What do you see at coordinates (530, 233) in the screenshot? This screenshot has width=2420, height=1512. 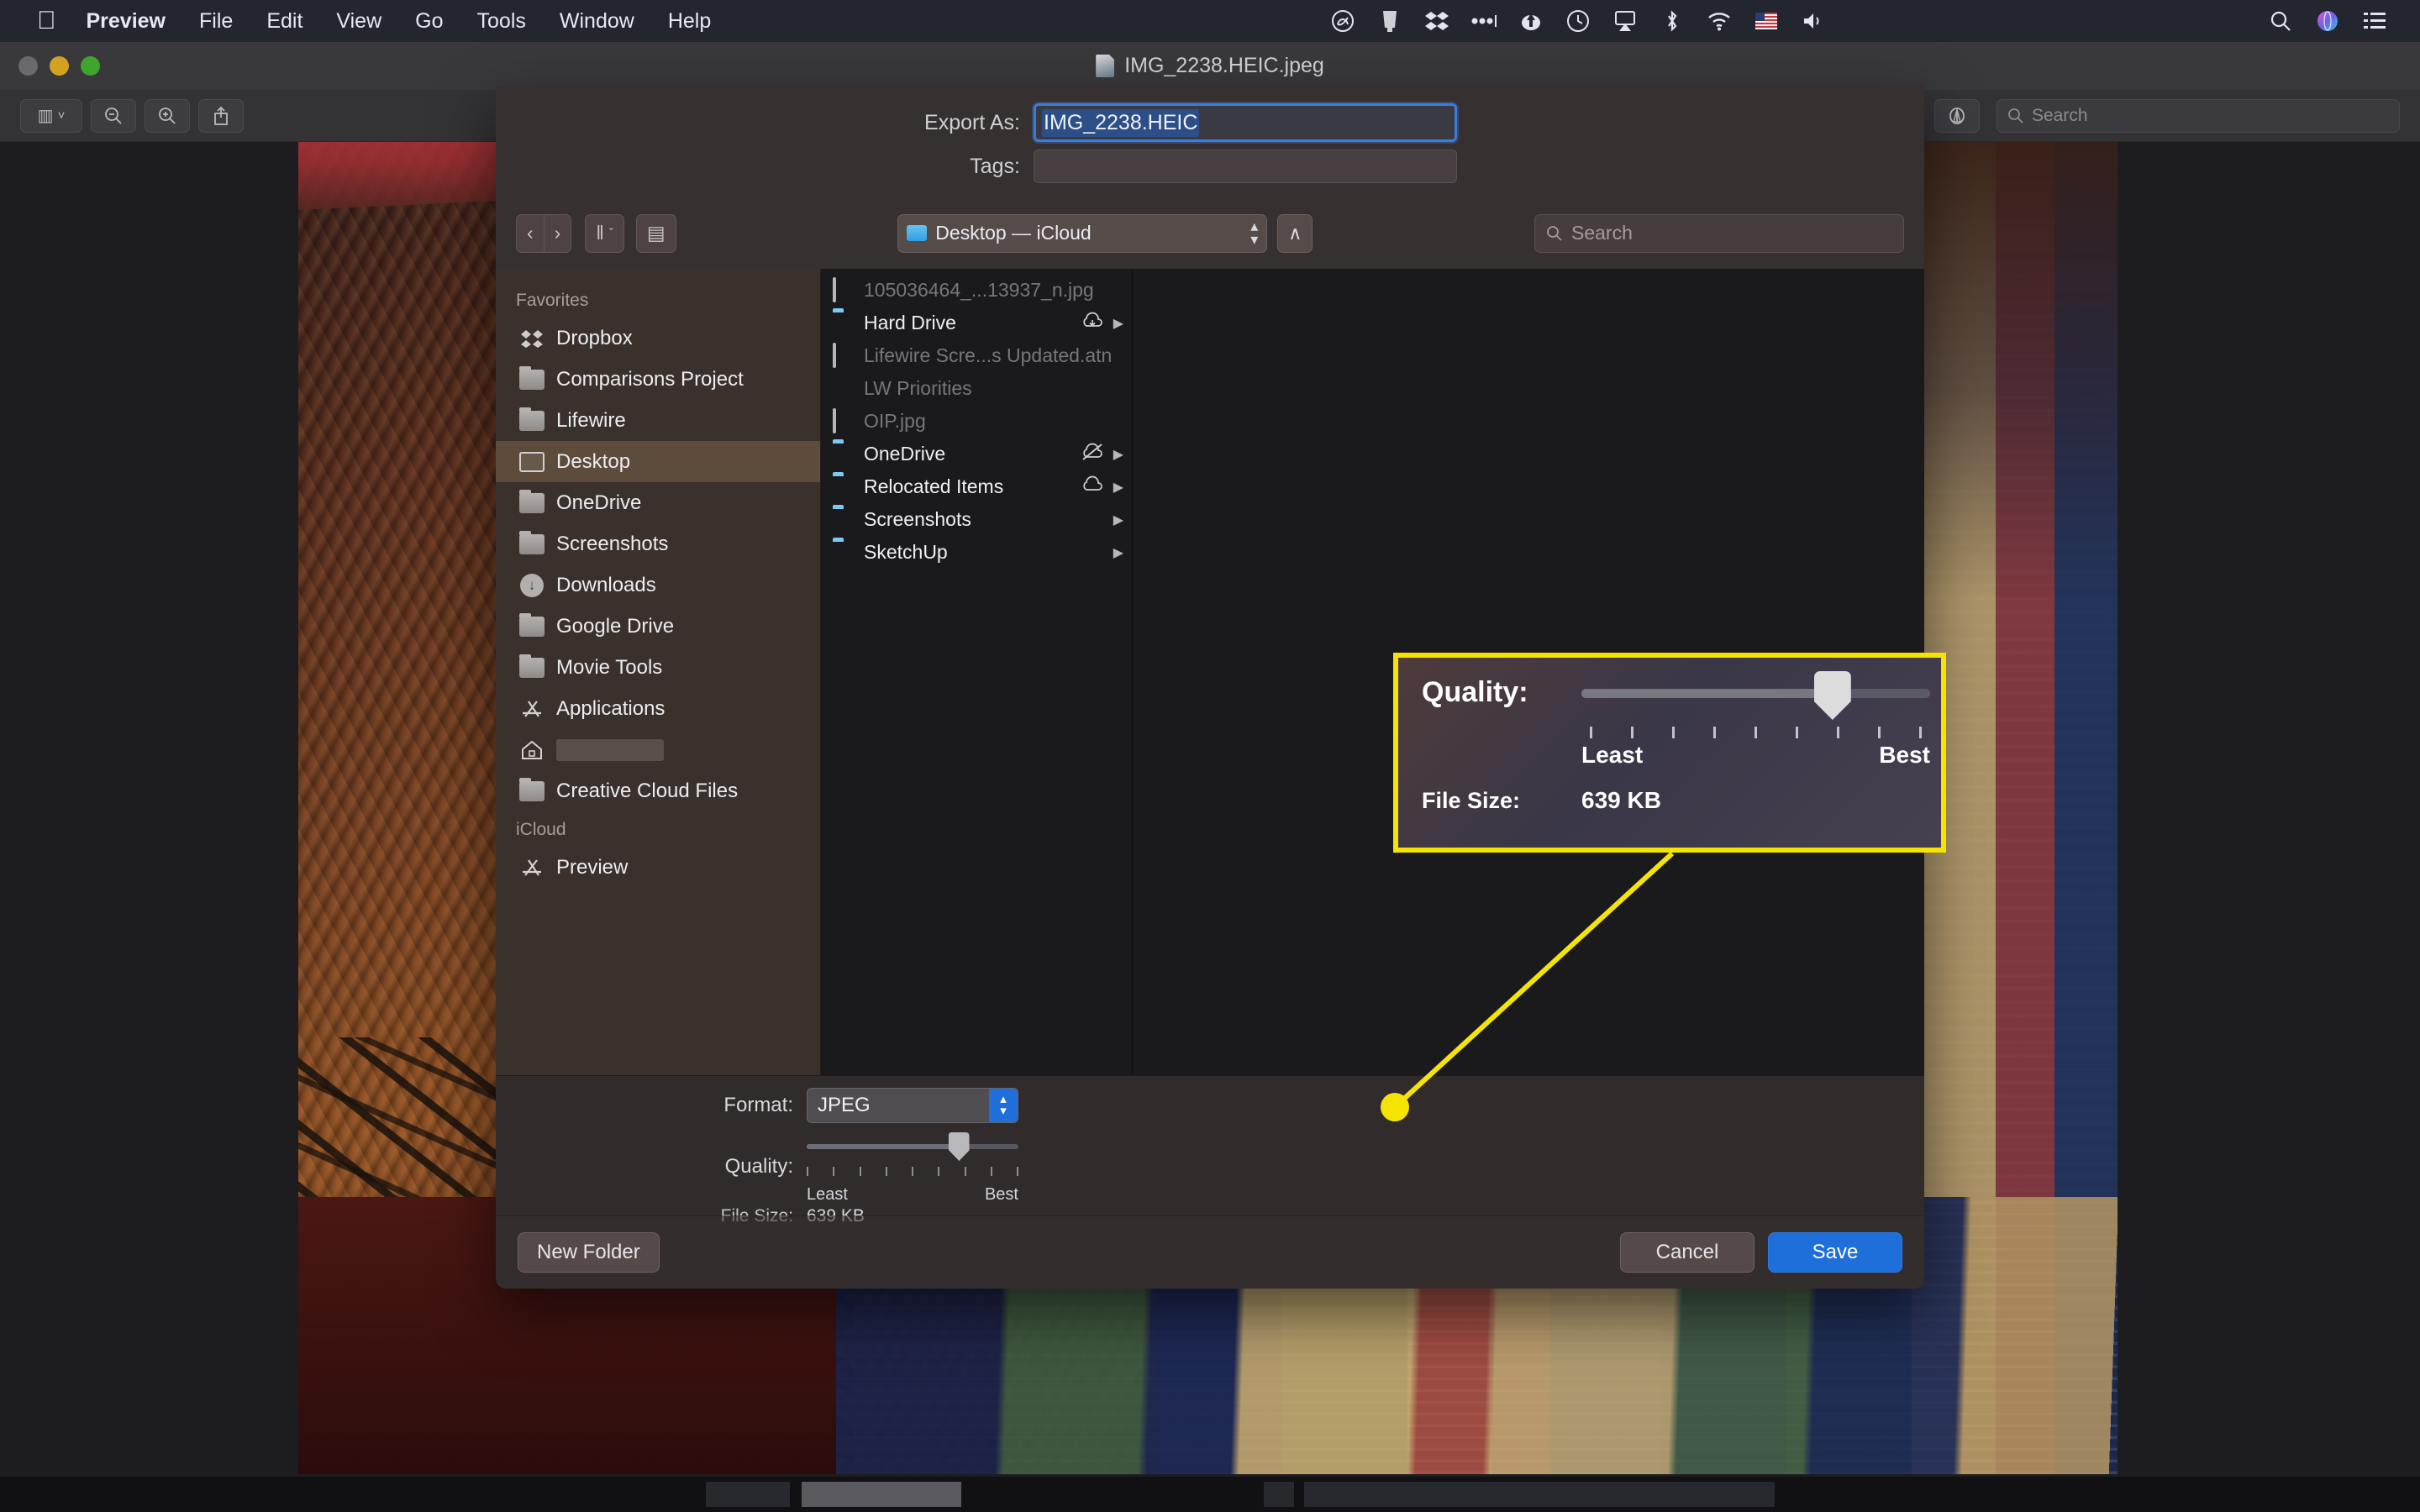 I see `back-button: ‹` at bounding box center [530, 233].